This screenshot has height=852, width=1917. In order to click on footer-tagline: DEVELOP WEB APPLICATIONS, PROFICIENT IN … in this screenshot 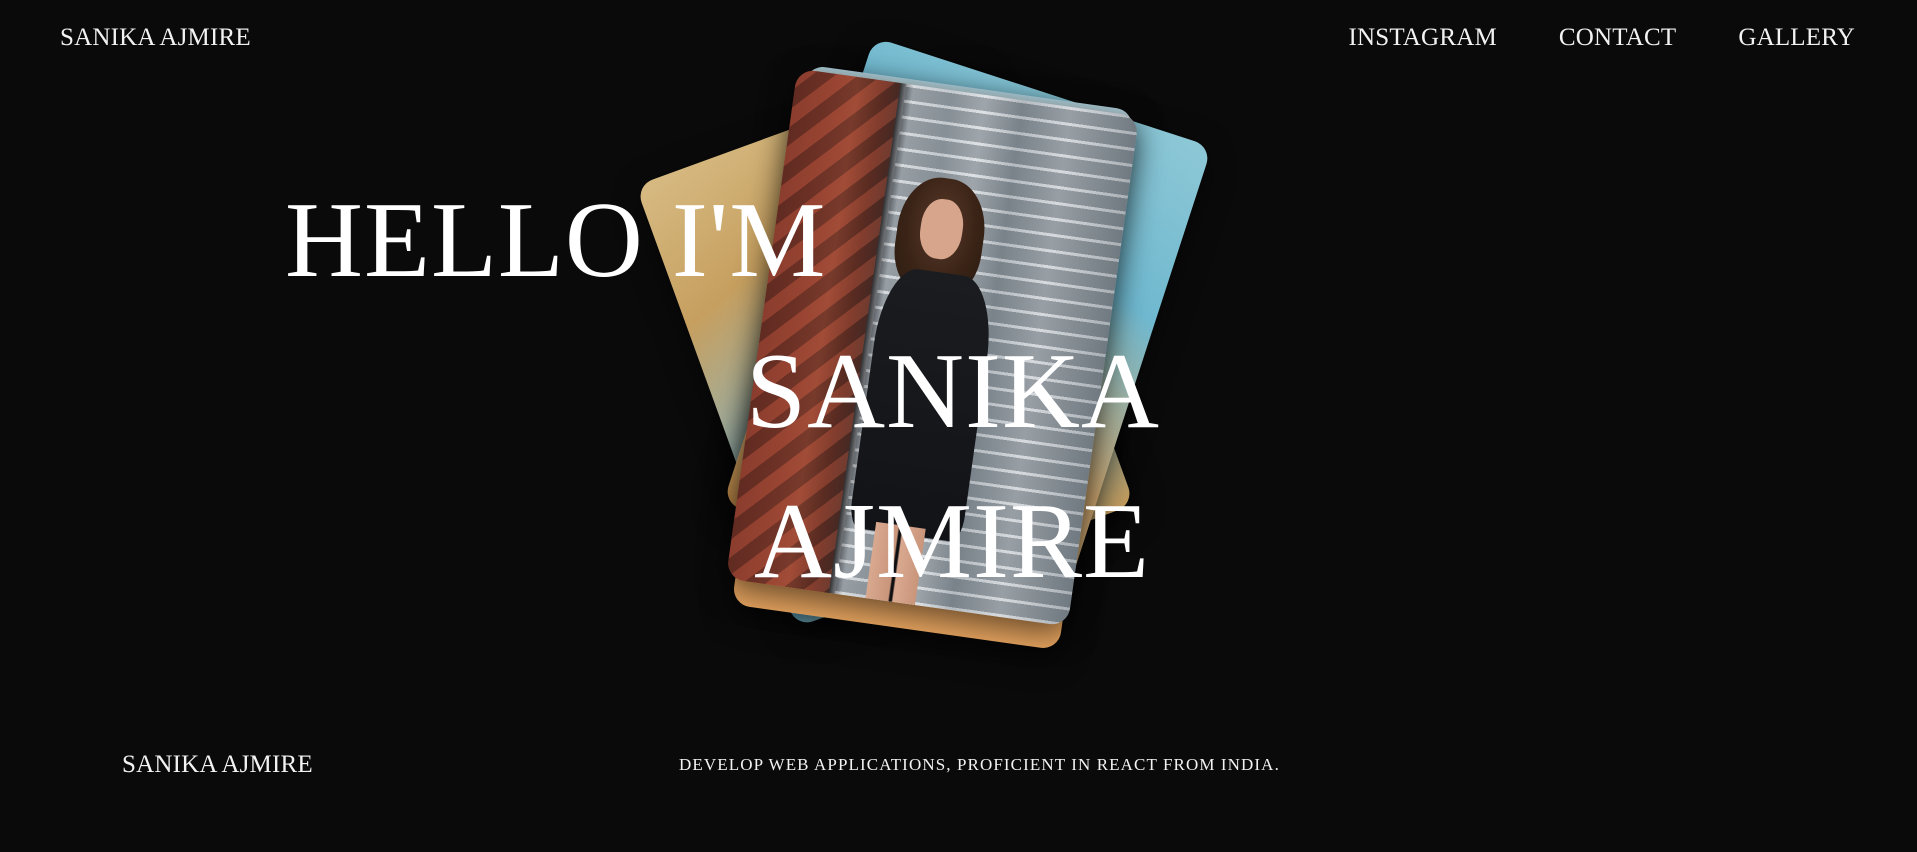, I will do `click(979, 764)`.